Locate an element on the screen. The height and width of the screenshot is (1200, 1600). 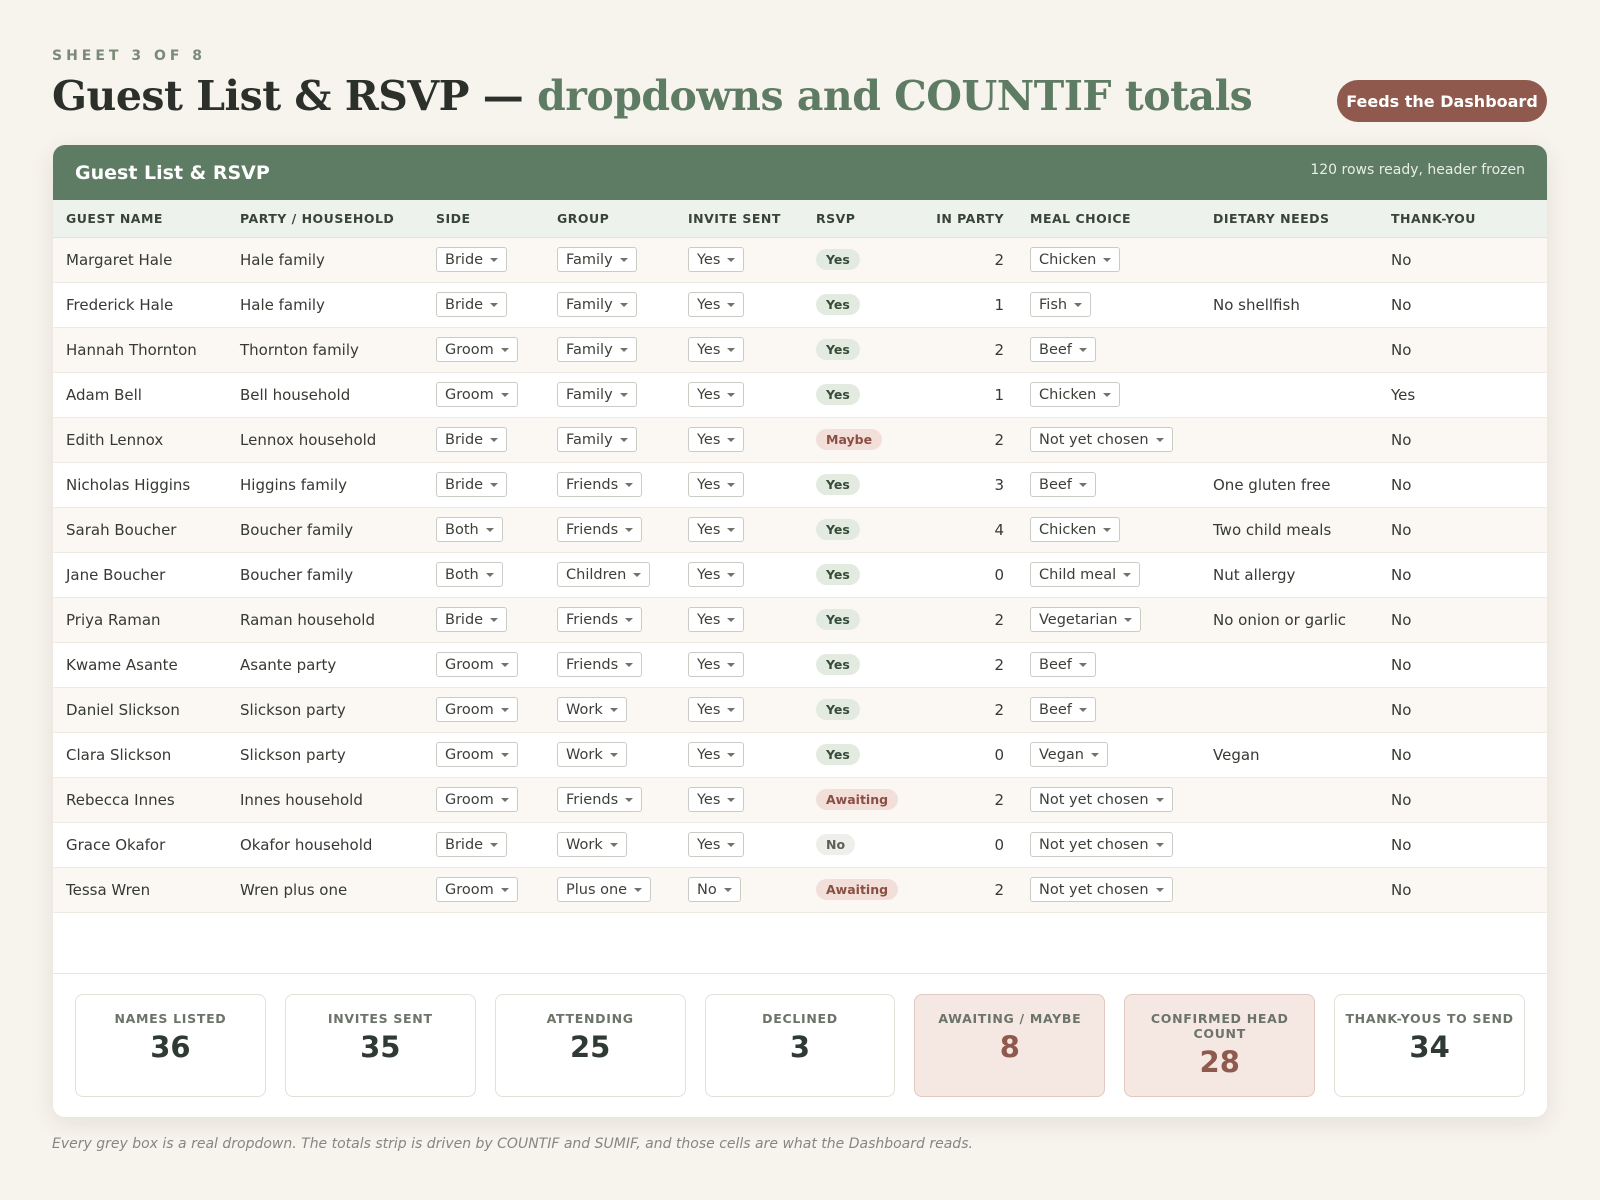
guest-name-cell: Adam Bell is located at coordinates (140, 395).